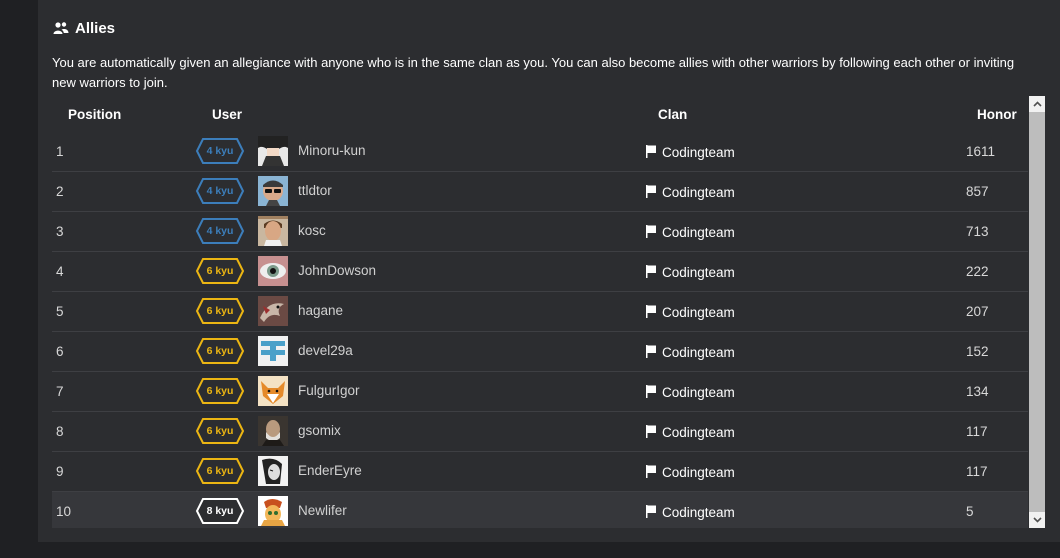 The height and width of the screenshot is (558, 1060). I want to click on username-link: ttldtor, so click(315, 190).